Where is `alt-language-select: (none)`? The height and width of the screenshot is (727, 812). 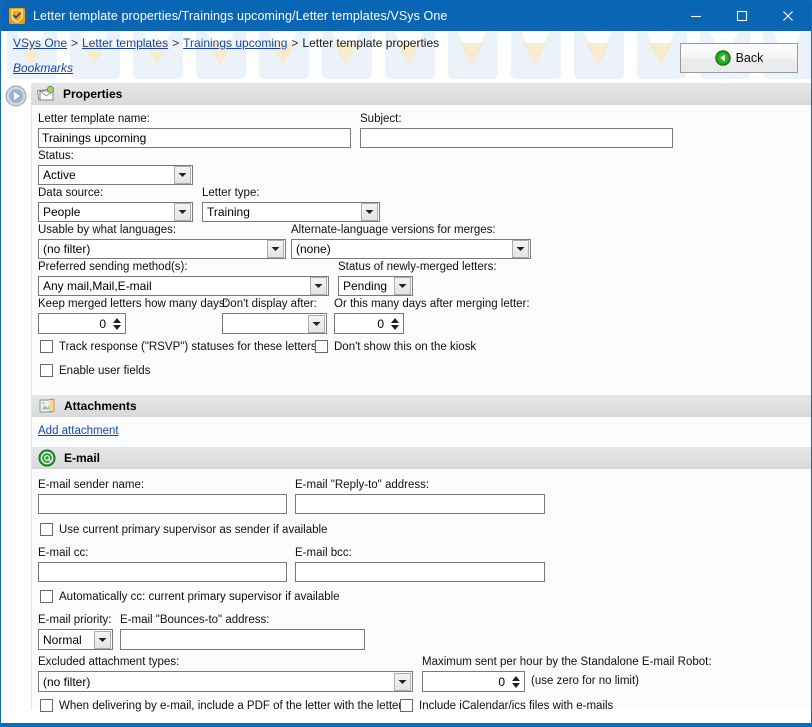
alt-language-select: (none) is located at coordinates (411, 249).